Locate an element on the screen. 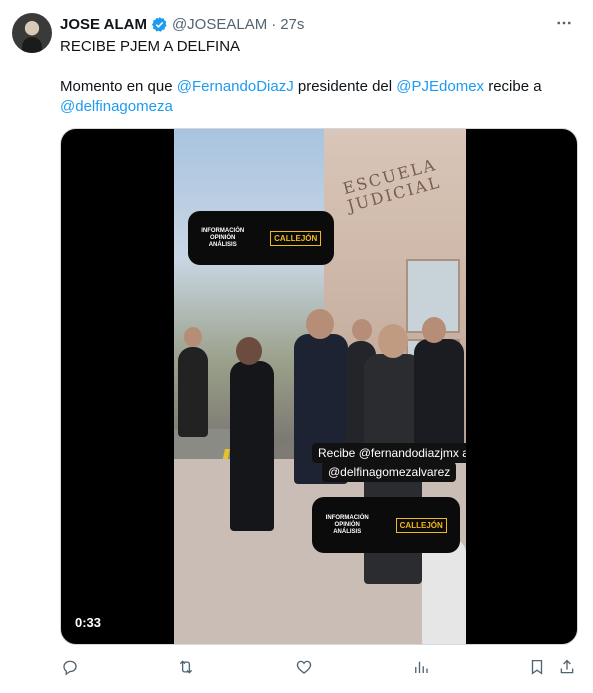 The height and width of the screenshot is (693, 593). more-icon is located at coordinates (564, 23).